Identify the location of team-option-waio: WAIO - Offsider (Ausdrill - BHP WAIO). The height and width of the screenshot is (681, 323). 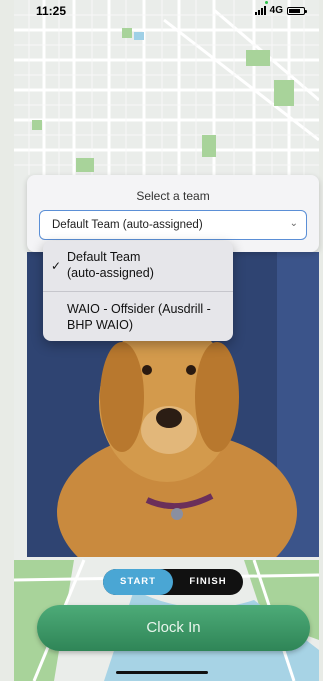
(138, 317).